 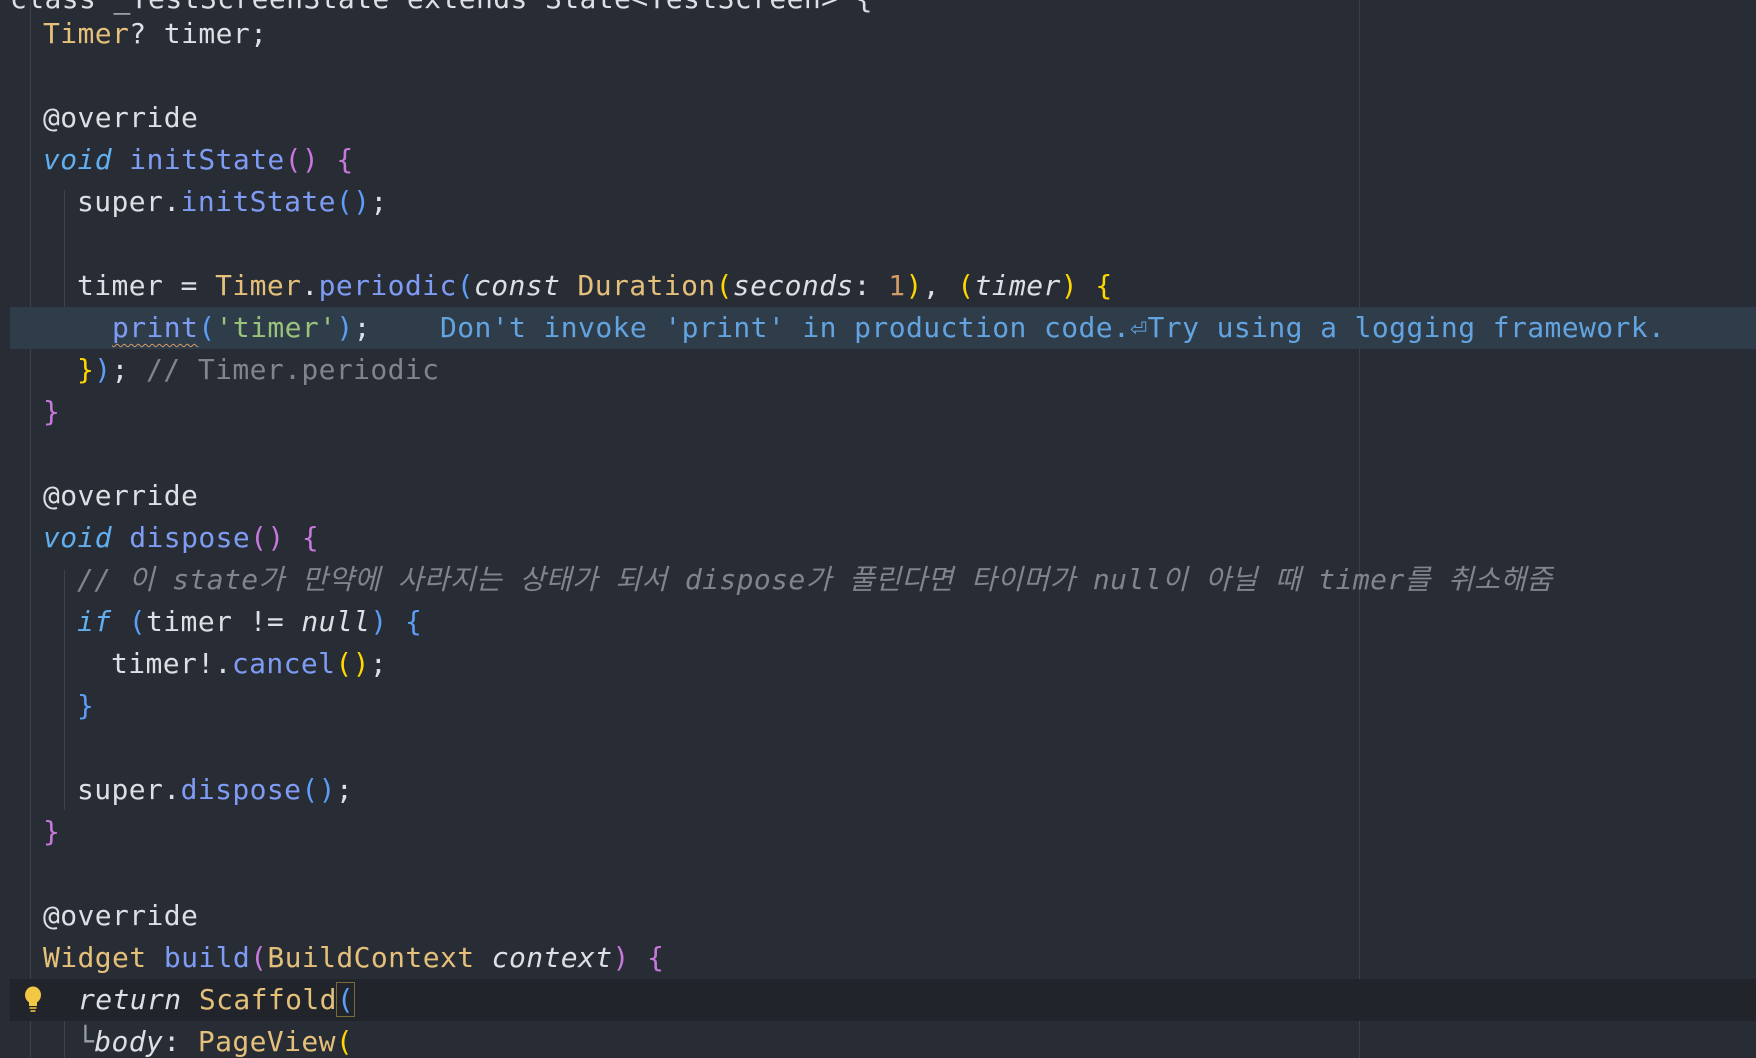 What do you see at coordinates (266, 1041) in the screenshot?
I see `type-name: PageView` at bounding box center [266, 1041].